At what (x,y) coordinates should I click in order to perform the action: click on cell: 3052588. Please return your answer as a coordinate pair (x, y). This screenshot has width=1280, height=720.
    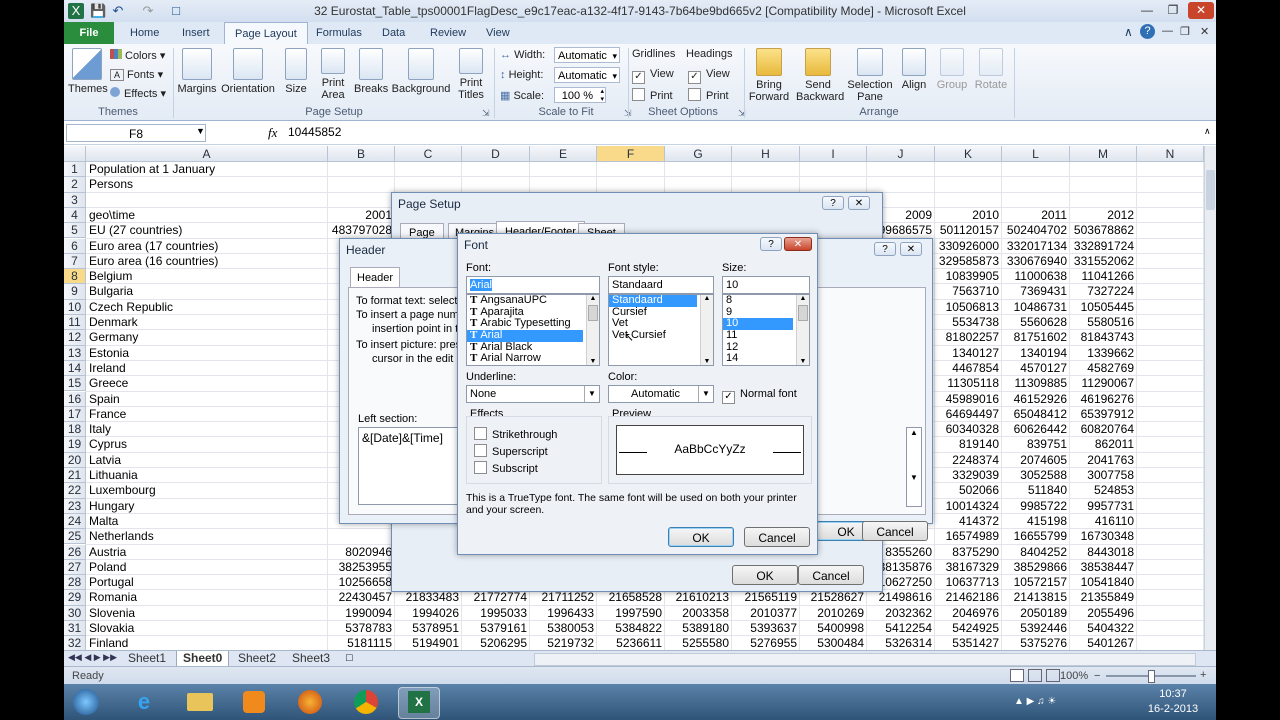
    Looking at the image, I should click on (1036, 475).